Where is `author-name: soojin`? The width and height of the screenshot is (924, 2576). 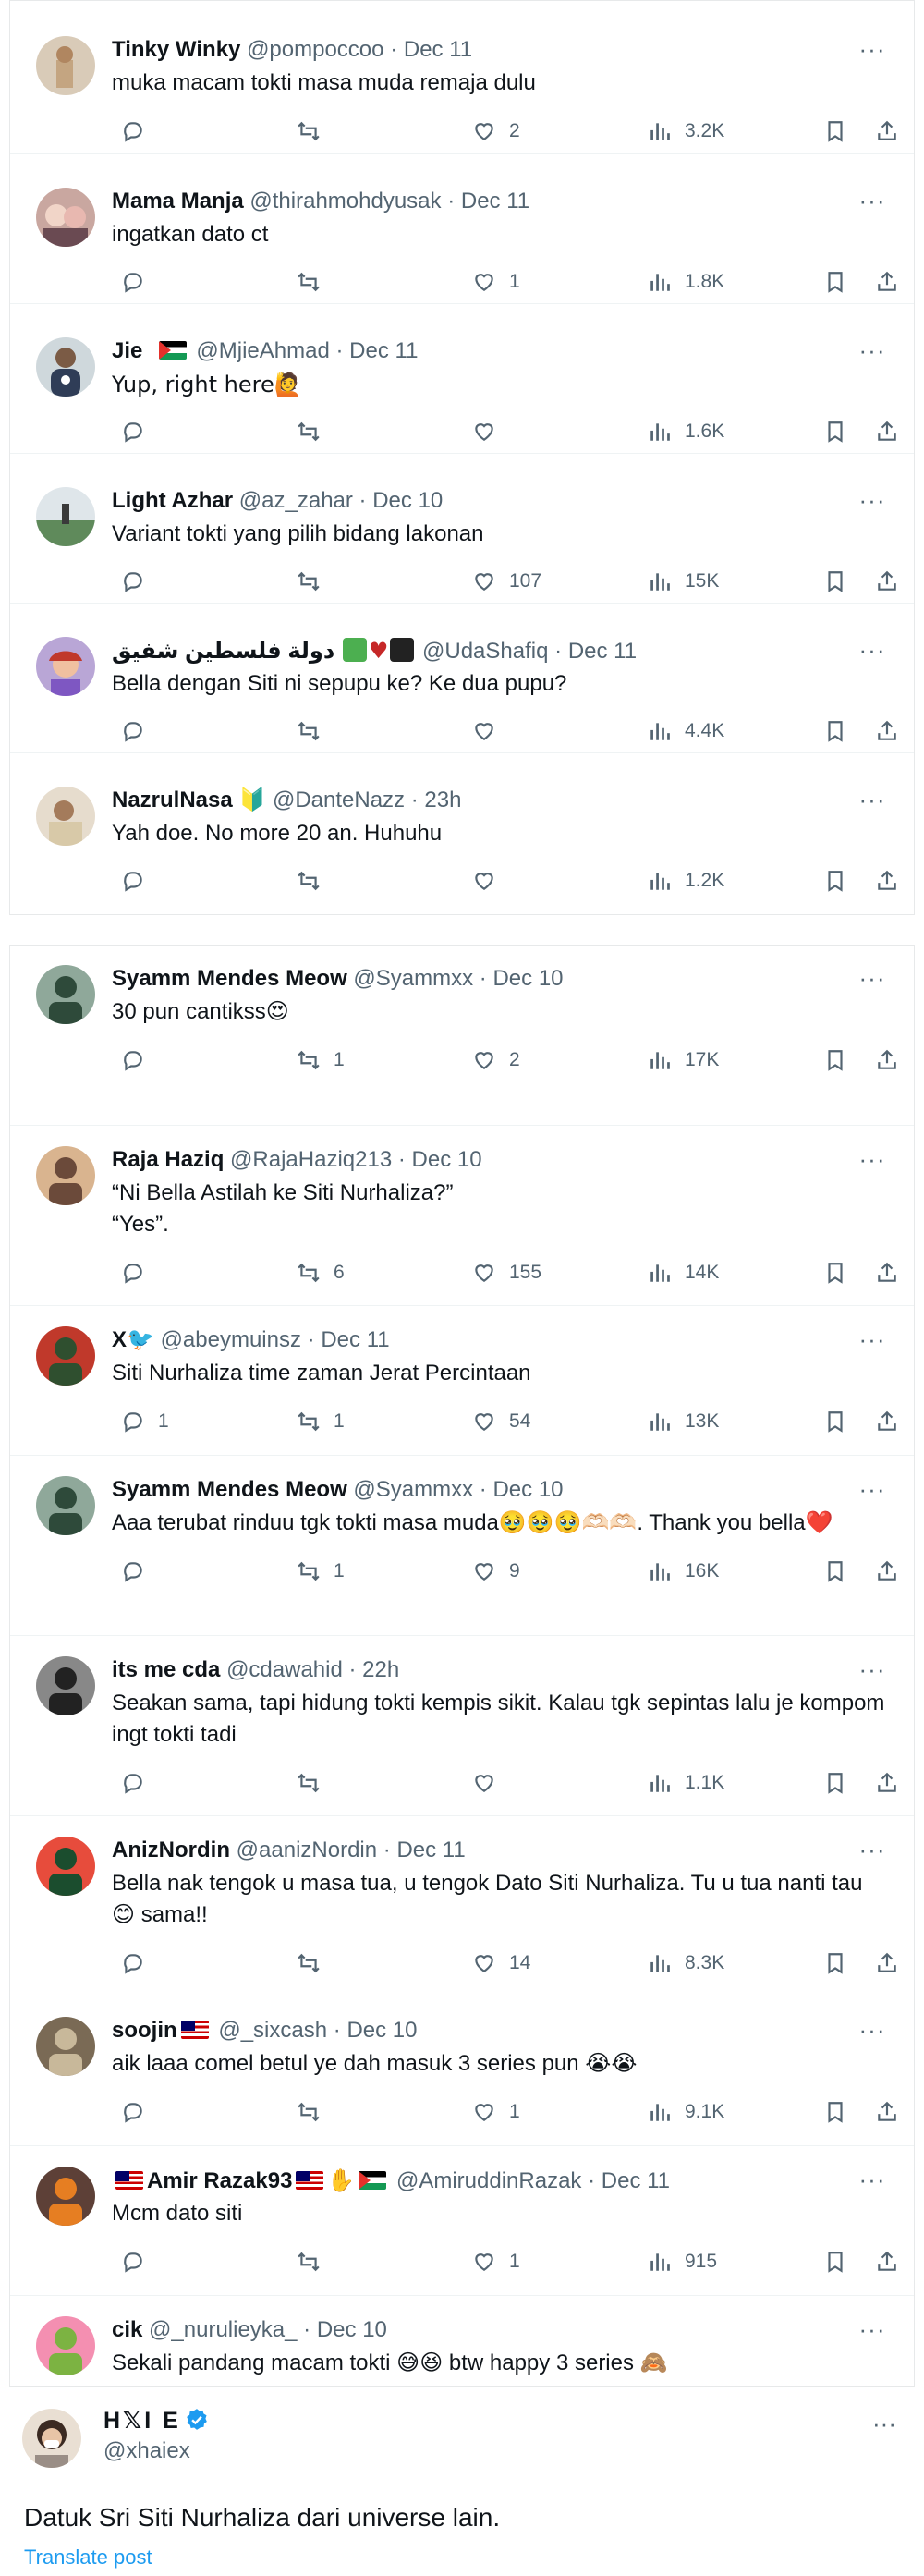
author-name: soojin is located at coordinates (144, 2030).